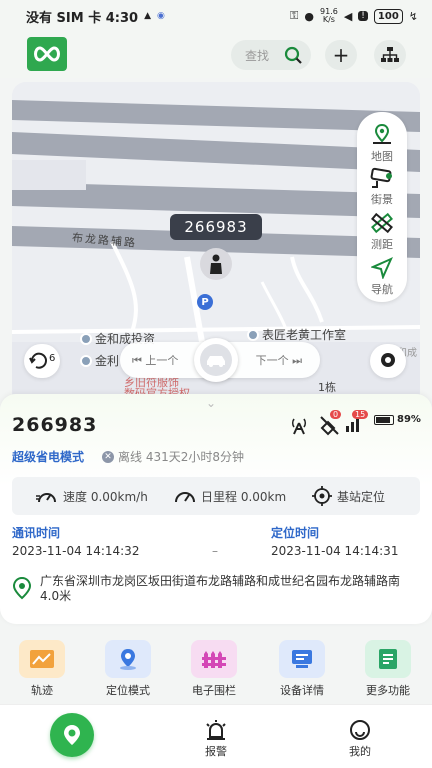 Image resolution: width=432 pixels, height=768 pixels. What do you see at coordinates (147, 16) in the screenshot?
I see `notification-icon: ▲` at bounding box center [147, 16].